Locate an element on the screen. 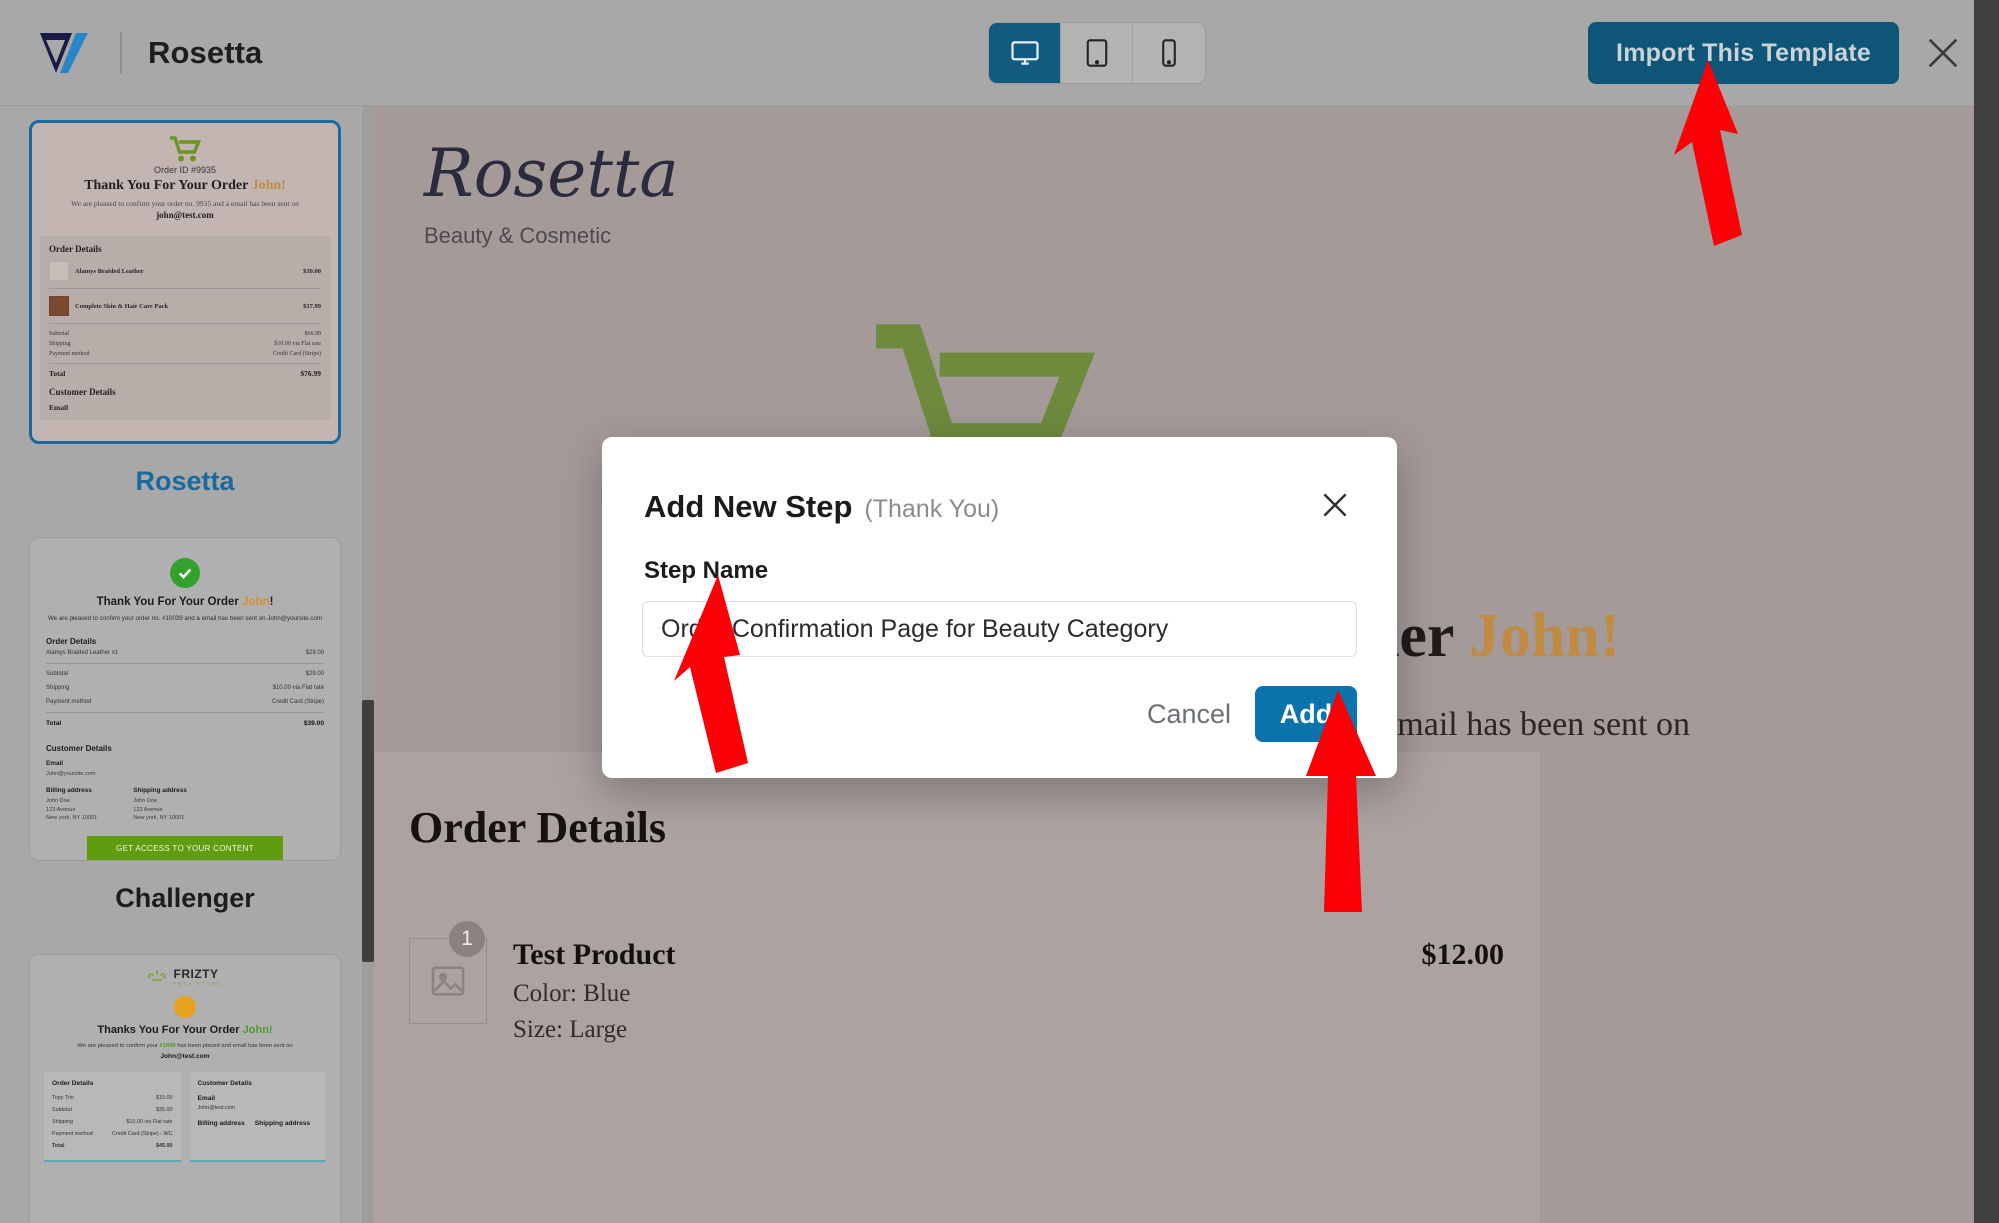 This screenshot has width=1999, height=1223. modal-actions: Cancel Add is located at coordinates (1252, 714).